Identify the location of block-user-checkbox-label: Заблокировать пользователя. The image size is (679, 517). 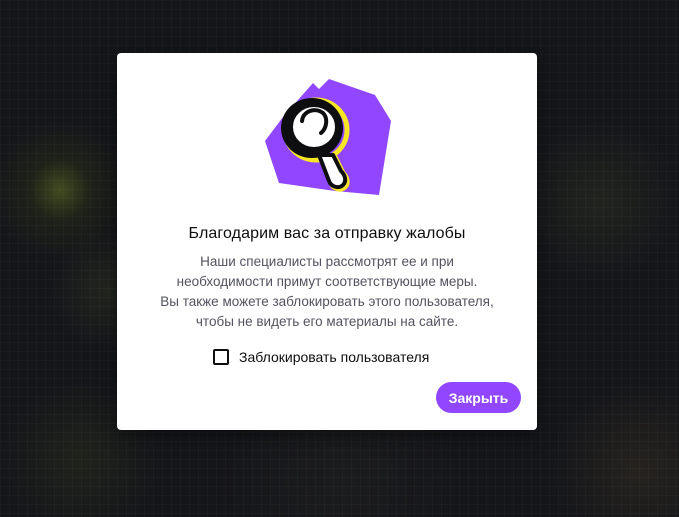
(334, 357).